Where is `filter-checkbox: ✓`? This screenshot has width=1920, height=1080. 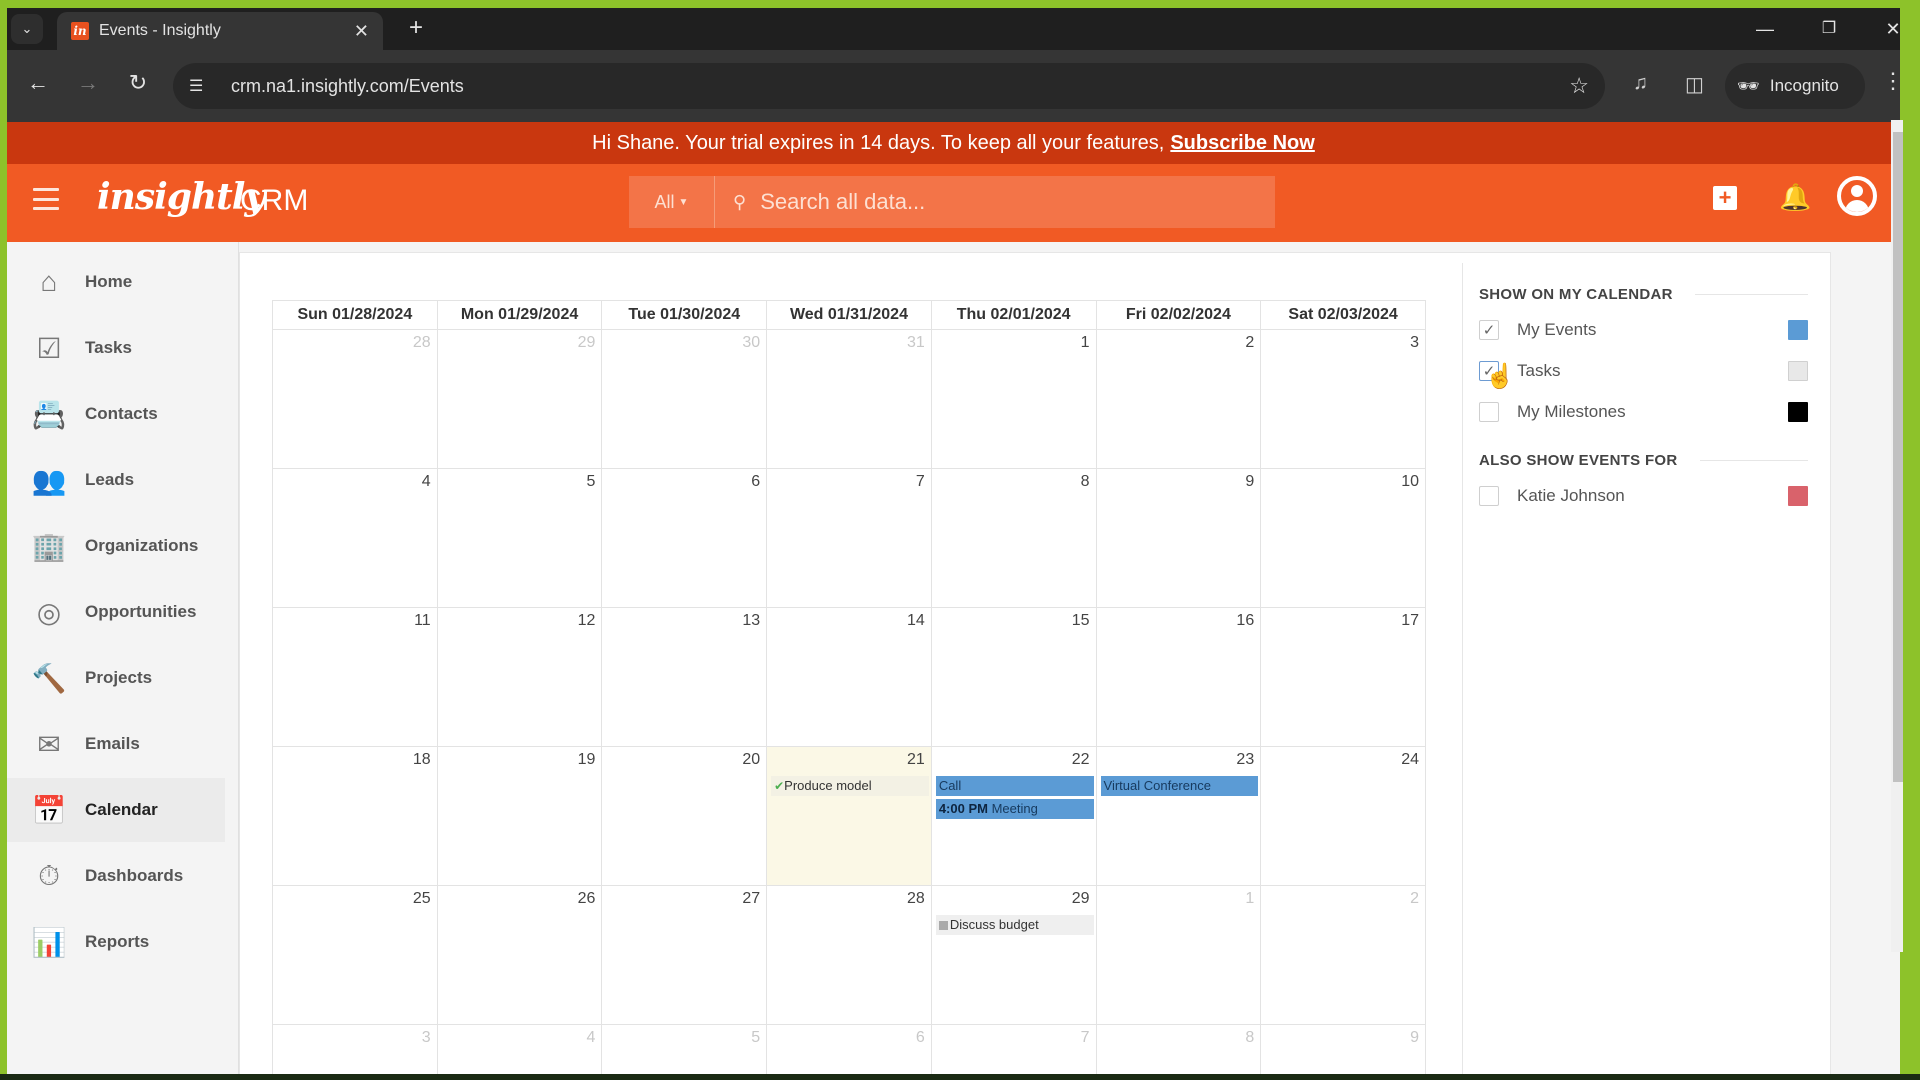
filter-checkbox: ✓ is located at coordinates (1489, 329).